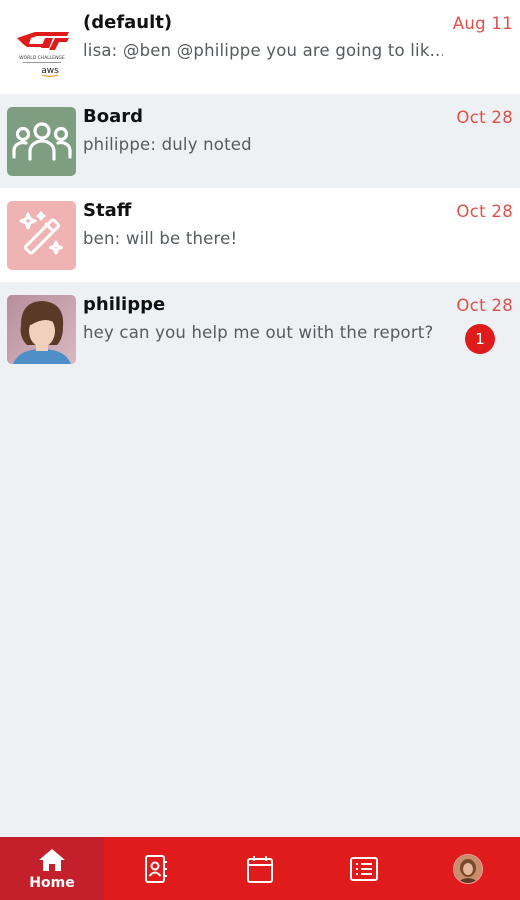 Image resolution: width=520 pixels, height=900 pixels. I want to click on list-icon, so click(364, 868).